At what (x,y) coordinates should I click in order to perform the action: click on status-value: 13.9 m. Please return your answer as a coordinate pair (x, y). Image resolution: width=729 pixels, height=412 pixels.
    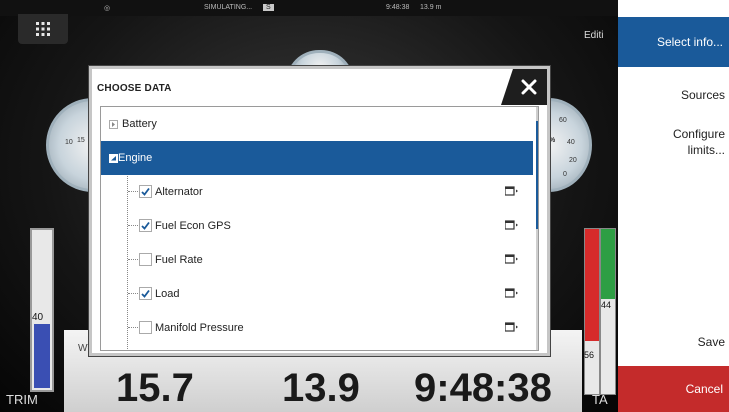
    Looking at the image, I should click on (431, 7).